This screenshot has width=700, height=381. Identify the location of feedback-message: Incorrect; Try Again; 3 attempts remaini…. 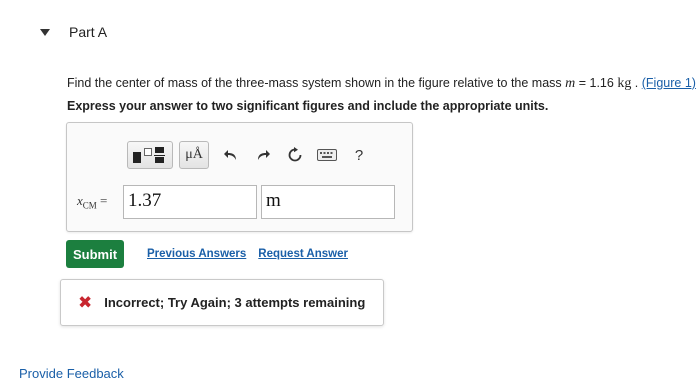
(235, 302).